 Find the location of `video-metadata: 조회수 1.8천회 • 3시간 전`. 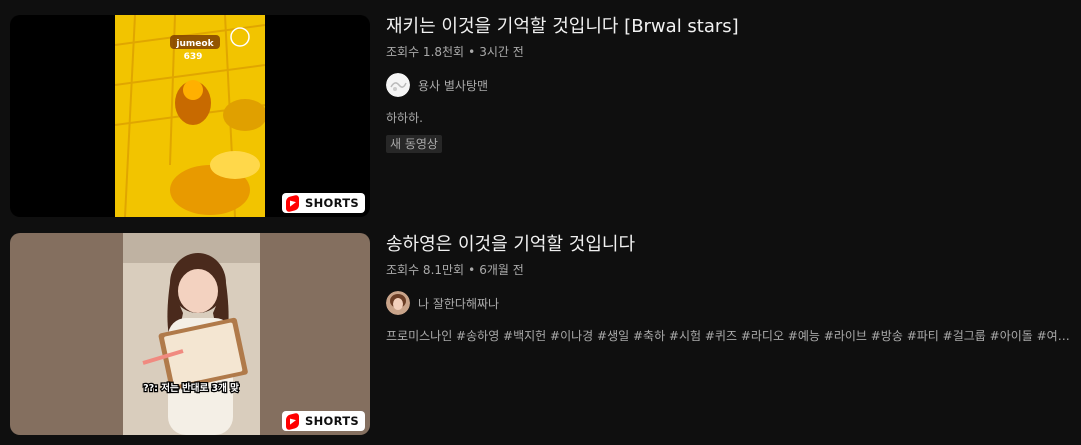

video-metadata: 조회수 1.8천회 • 3시간 전 is located at coordinates (733, 52).